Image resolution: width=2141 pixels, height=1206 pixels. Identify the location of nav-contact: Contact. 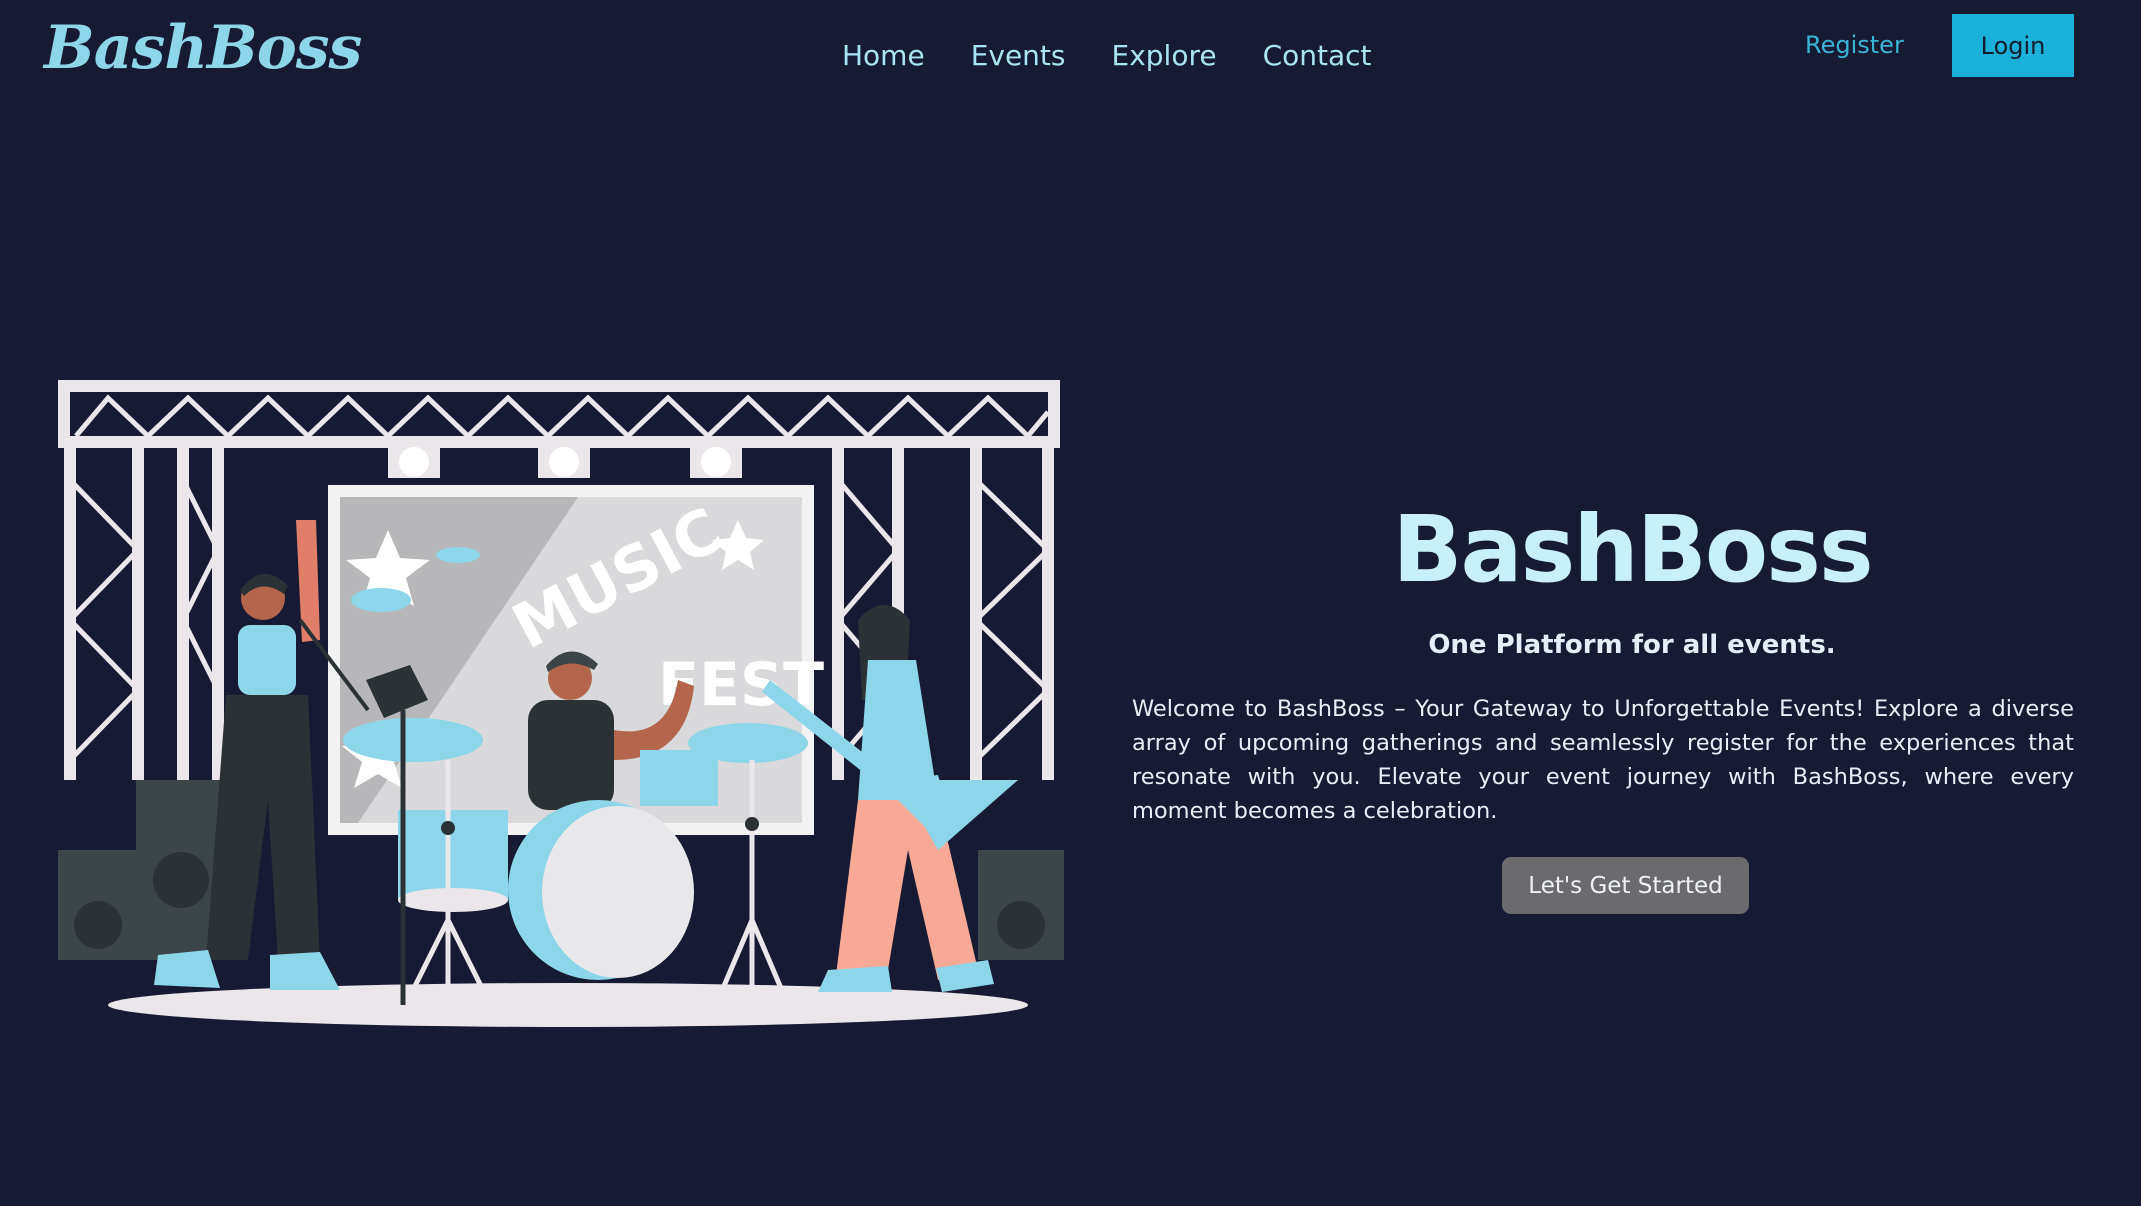
(1317, 56).